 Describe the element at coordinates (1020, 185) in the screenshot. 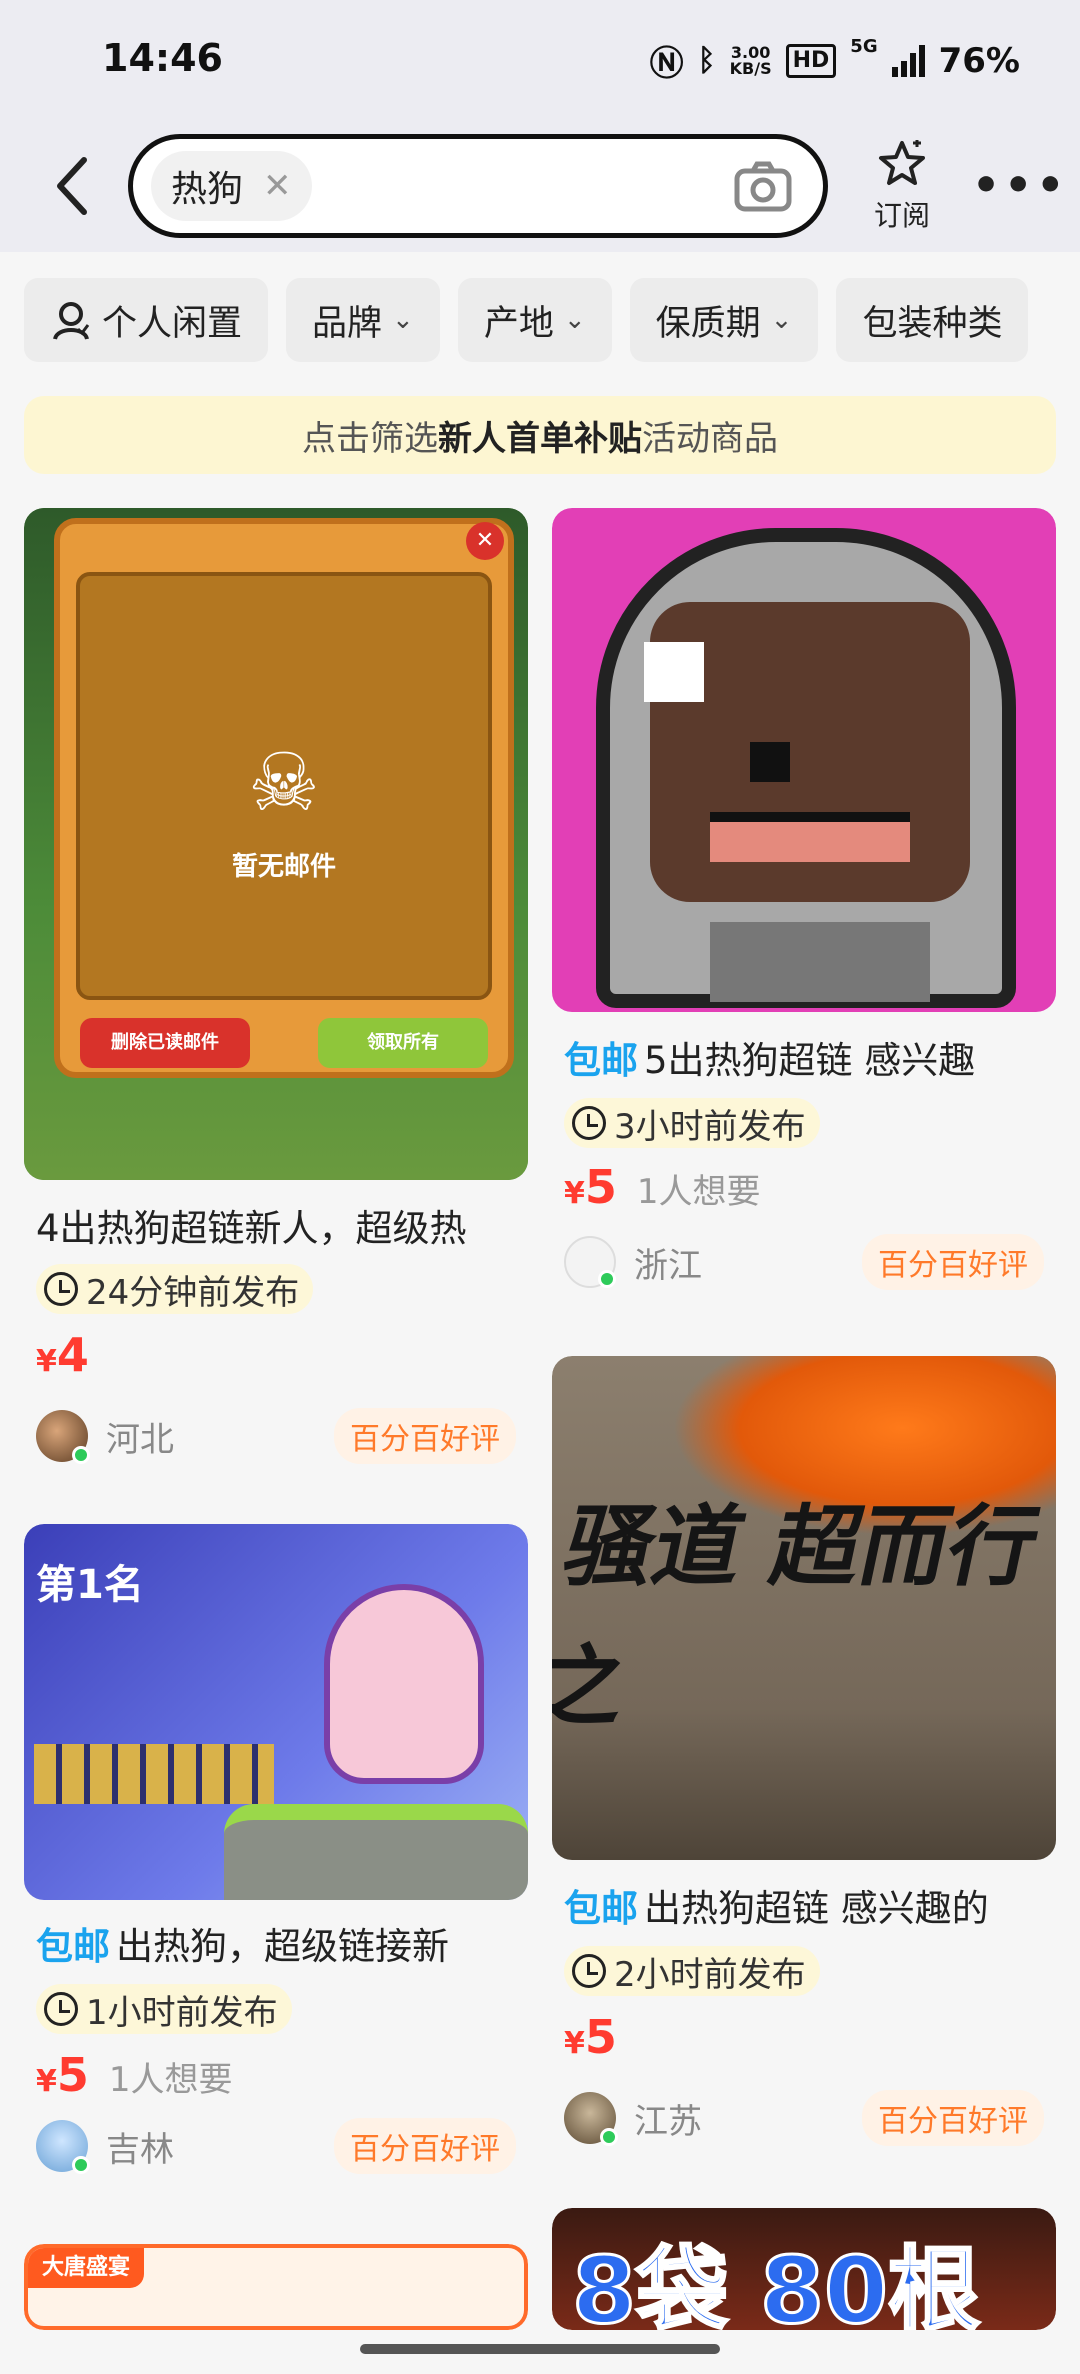

I see `more-options-icon: •••` at that location.